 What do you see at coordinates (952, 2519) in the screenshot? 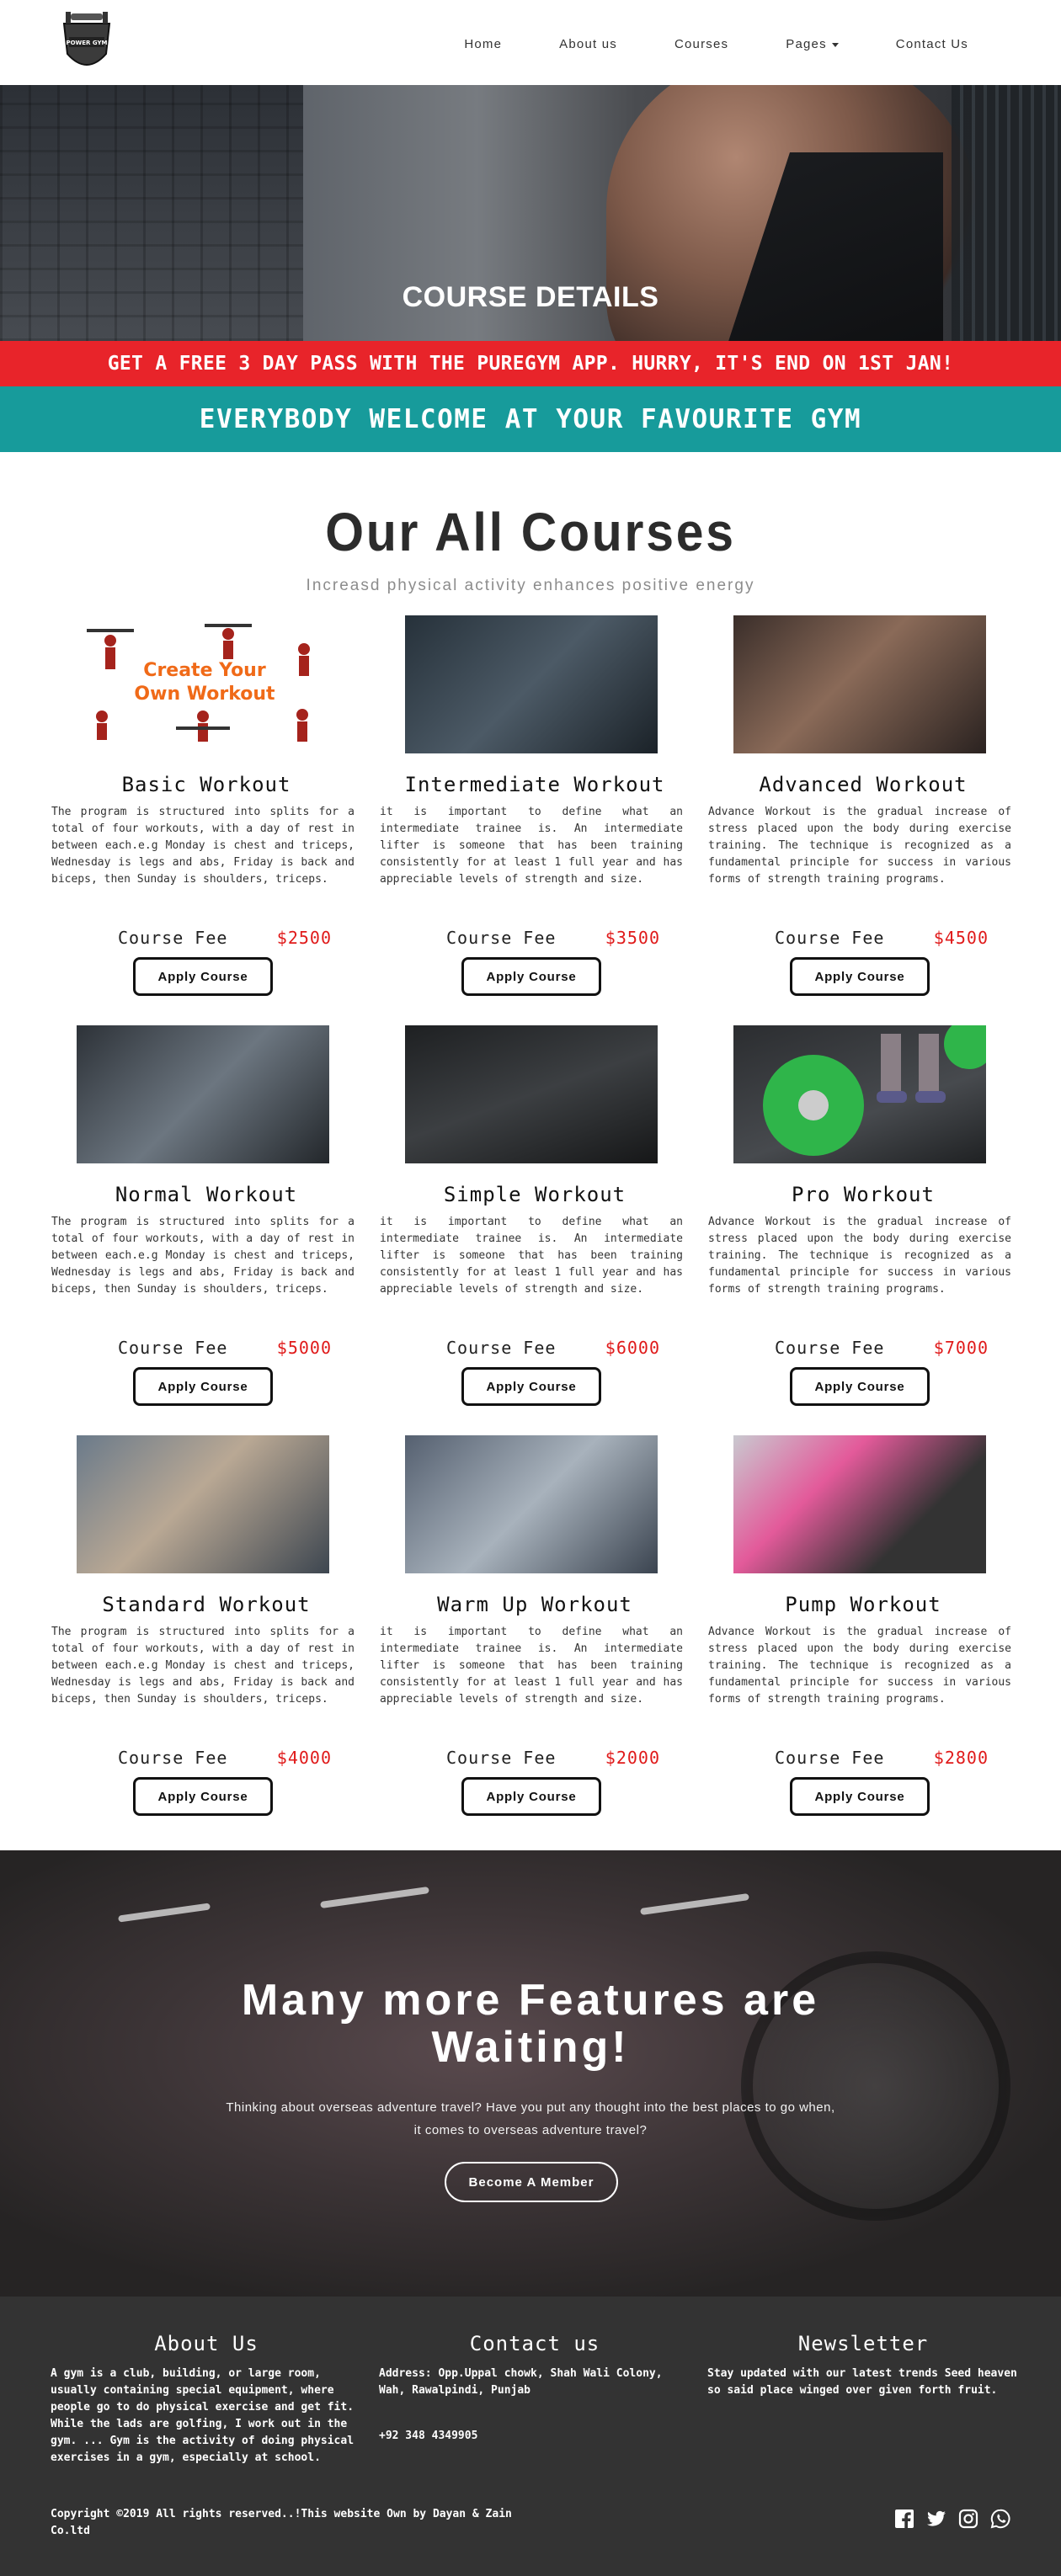
I see `social-links` at bounding box center [952, 2519].